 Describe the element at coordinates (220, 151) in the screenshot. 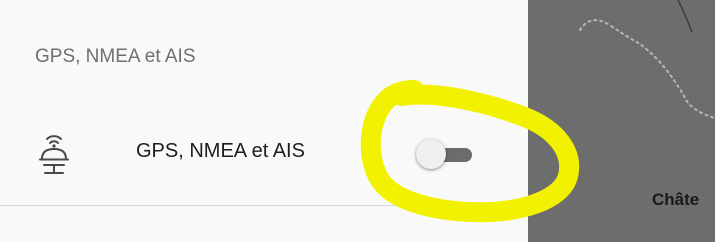

I see `setting-label: GPS, NMEA et AIS` at that location.